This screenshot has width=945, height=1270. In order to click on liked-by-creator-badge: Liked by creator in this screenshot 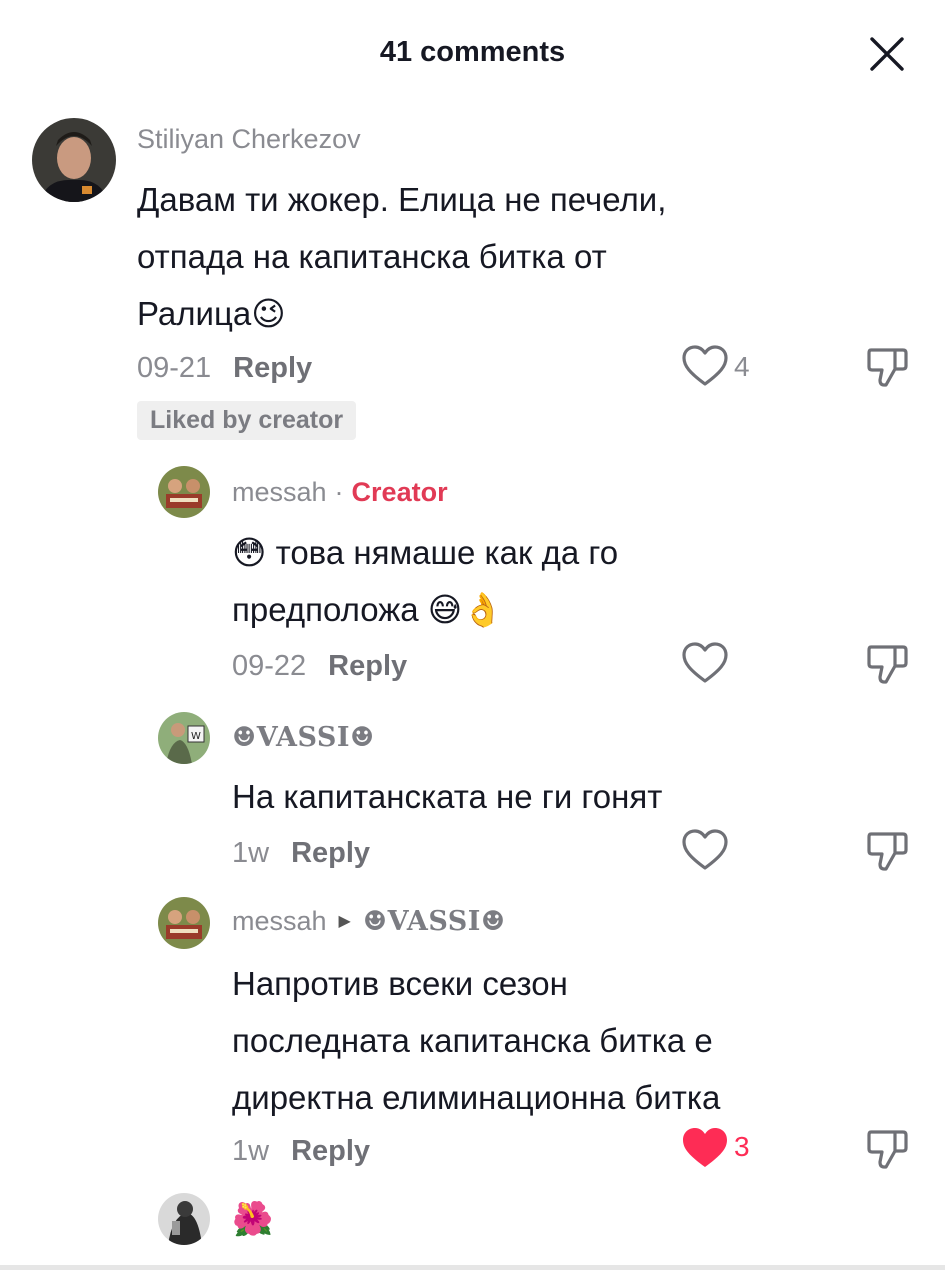, I will do `click(247, 420)`.